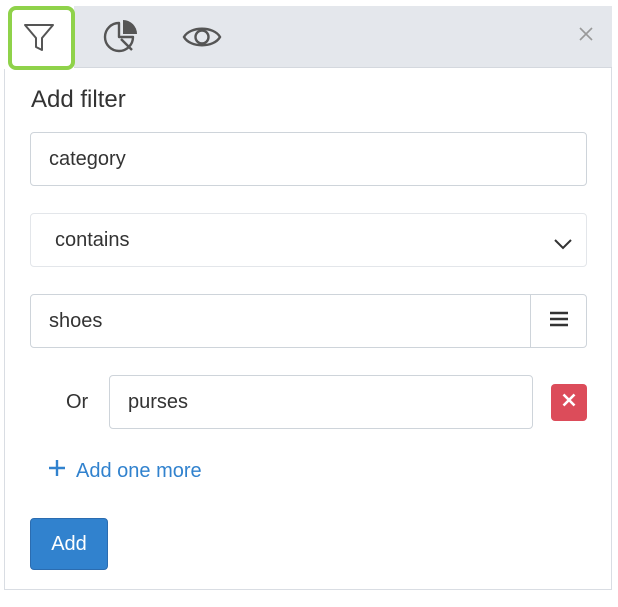 This screenshot has width=618, height=607. What do you see at coordinates (92, 239) in the screenshot?
I see `operator-select-value: contains` at bounding box center [92, 239].